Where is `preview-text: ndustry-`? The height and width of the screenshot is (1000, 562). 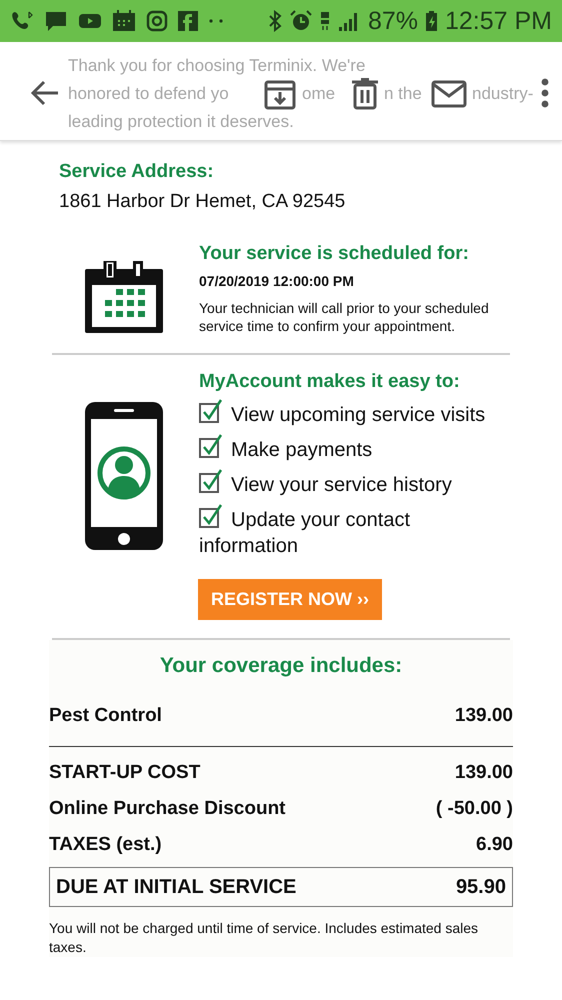 preview-text: ndustry- is located at coordinates (503, 94).